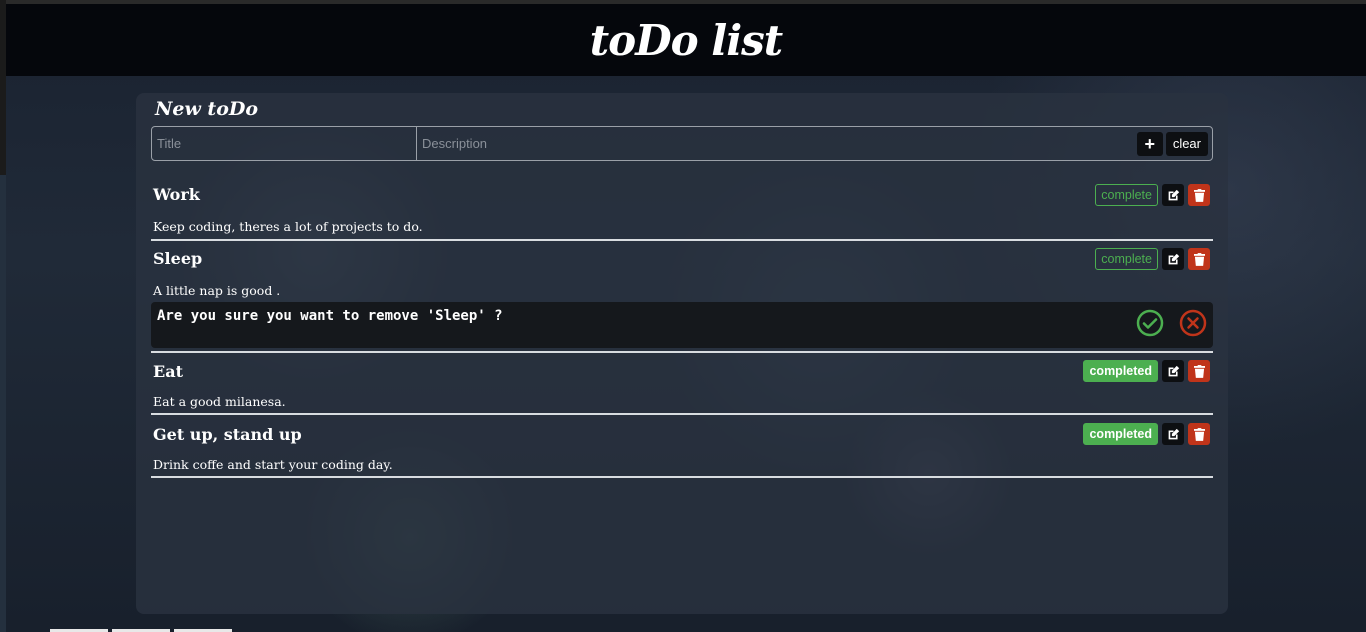 Image resolution: width=1366 pixels, height=632 pixels. What do you see at coordinates (3, 403) in the screenshot?
I see `left-edge-lower` at bounding box center [3, 403].